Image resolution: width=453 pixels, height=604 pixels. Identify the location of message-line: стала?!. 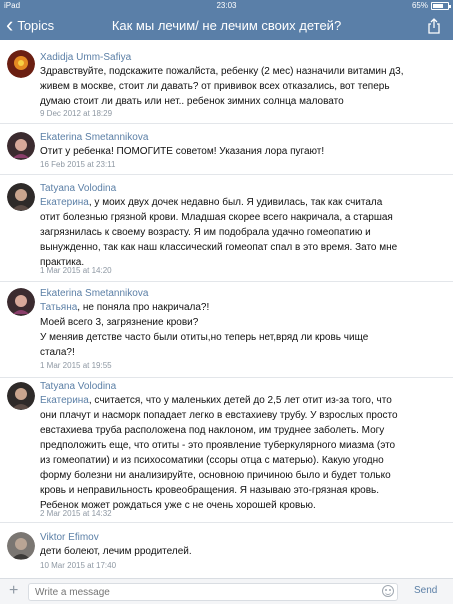
(57, 352).